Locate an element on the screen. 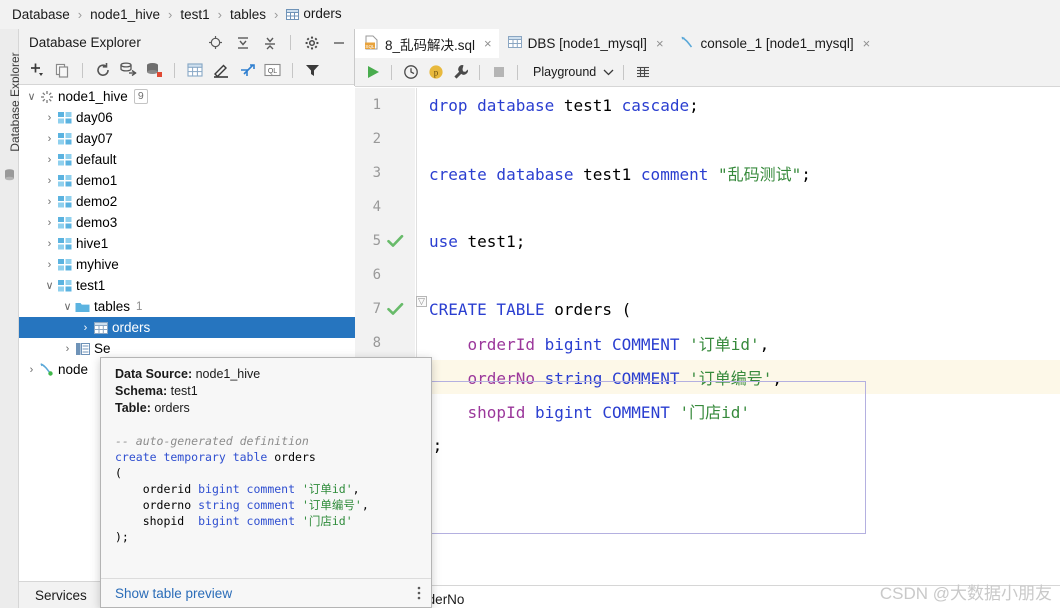 Image resolution: width=1060 pixels, height=608 pixels. code-line-10: shopId bigint COMMENT '门店id' is located at coordinates (738, 411).